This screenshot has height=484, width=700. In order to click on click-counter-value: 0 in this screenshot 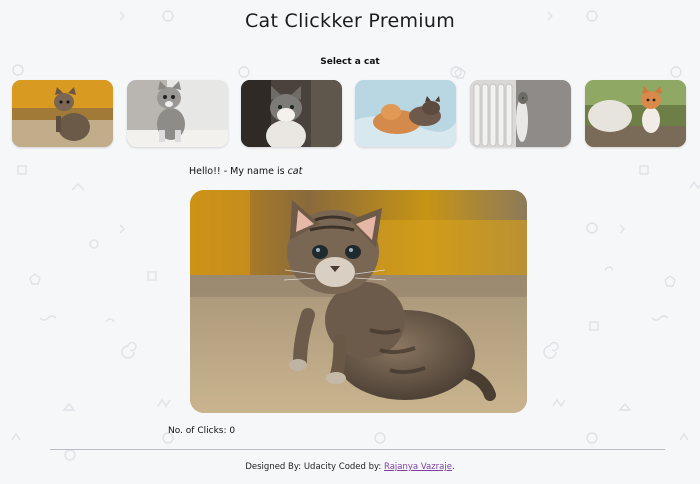, I will do `click(232, 431)`.